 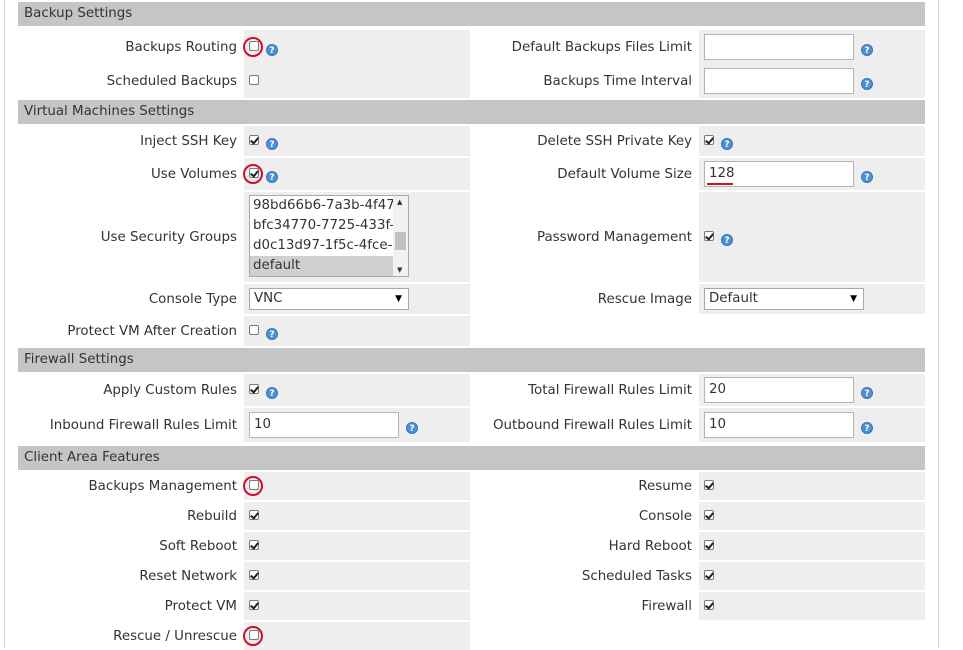 I want to click on label-use-security-groups: Use Security Groups, so click(x=168, y=237).